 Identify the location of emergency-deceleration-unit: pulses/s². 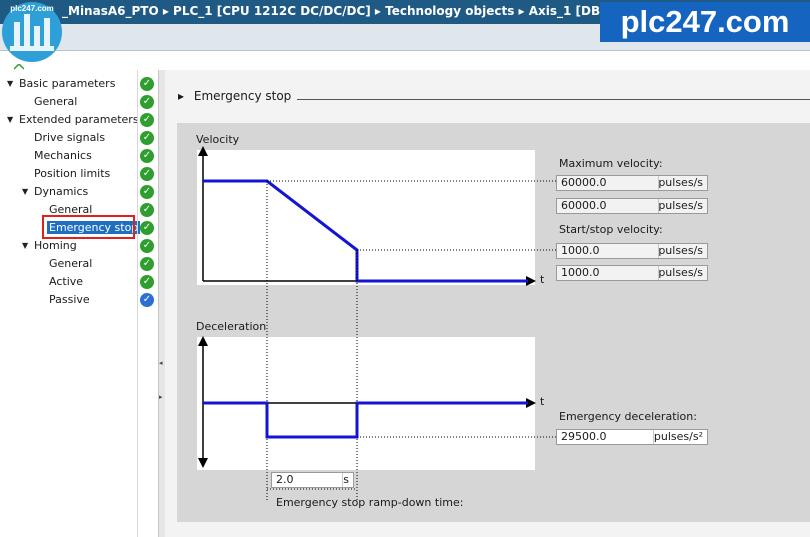
(678, 436).